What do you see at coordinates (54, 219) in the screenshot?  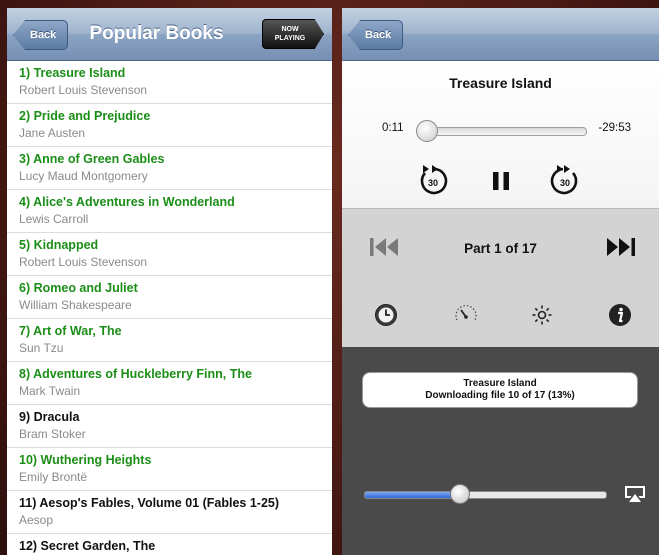 I see `book-author: Lewis Carroll` at bounding box center [54, 219].